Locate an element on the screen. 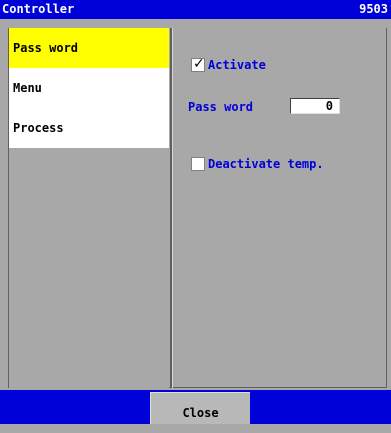  frame-right-edge is located at coordinates (386, 208).